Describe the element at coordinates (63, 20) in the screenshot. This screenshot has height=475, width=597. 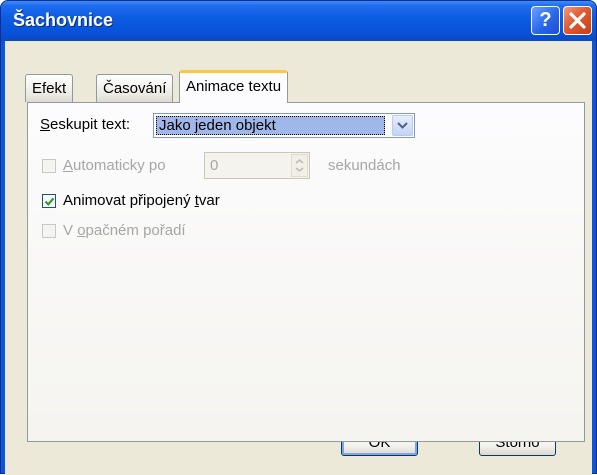
I see `dialog-title: Šachovnice` at that location.